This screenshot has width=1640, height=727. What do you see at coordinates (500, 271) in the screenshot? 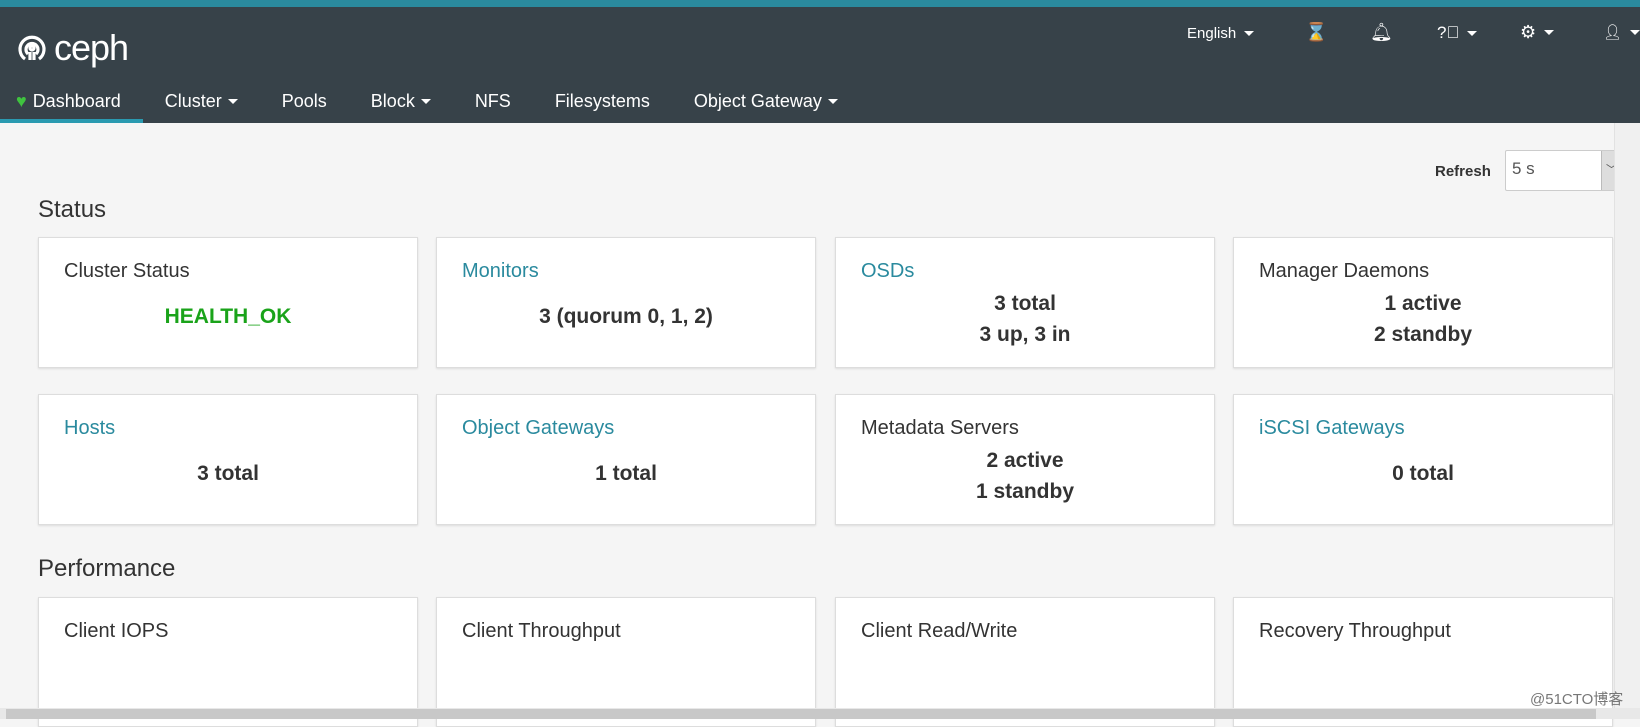
I see `card-title: Monitors` at bounding box center [500, 271].